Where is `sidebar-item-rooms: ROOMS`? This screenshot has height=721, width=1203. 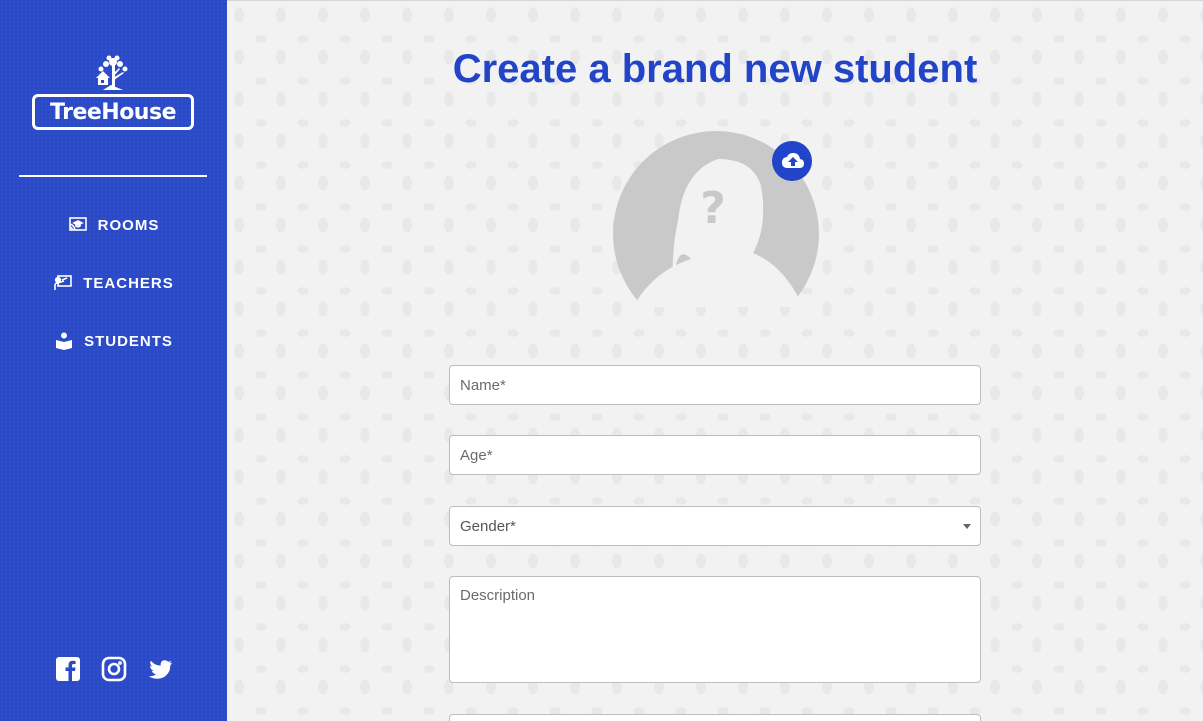 sidebar-item-rooms: ROOMS is located at coordinates (113, 225).